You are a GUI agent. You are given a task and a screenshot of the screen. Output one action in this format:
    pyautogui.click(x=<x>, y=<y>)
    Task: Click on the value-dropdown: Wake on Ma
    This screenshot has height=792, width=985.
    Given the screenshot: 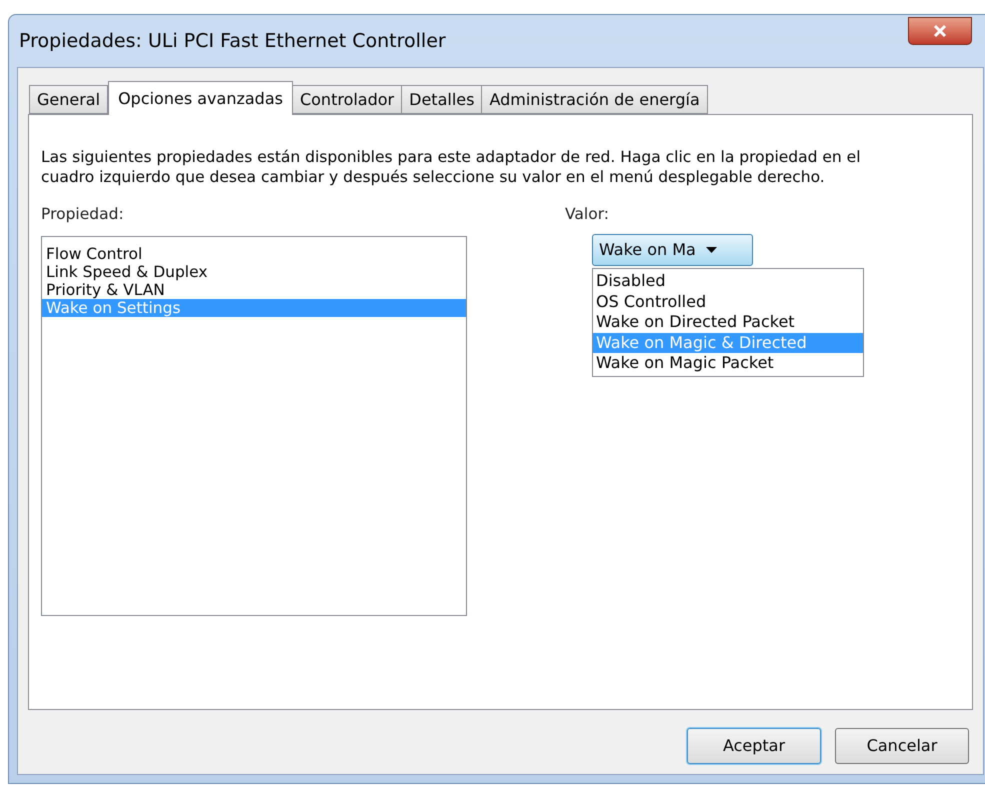 What is the action you would take?
    pyautogui.click(x=672, y=250)
    